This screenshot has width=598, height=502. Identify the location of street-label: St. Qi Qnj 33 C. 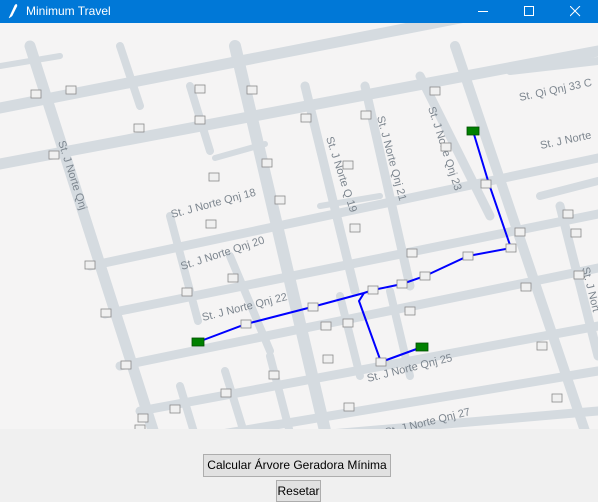
(555, 90).